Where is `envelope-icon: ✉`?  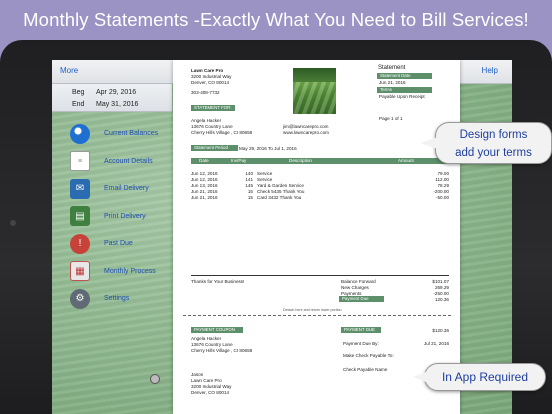
envelope-icon: ✉ is located at coordinates (80, 188).